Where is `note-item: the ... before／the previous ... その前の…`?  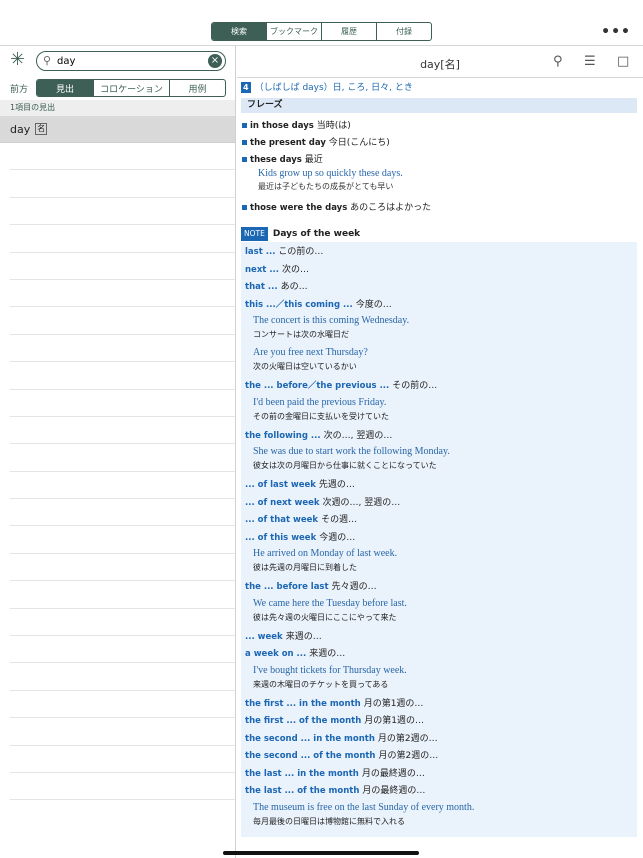
note-item: the ... before／the previous ... その前の… is located at coordinates (439, 387).